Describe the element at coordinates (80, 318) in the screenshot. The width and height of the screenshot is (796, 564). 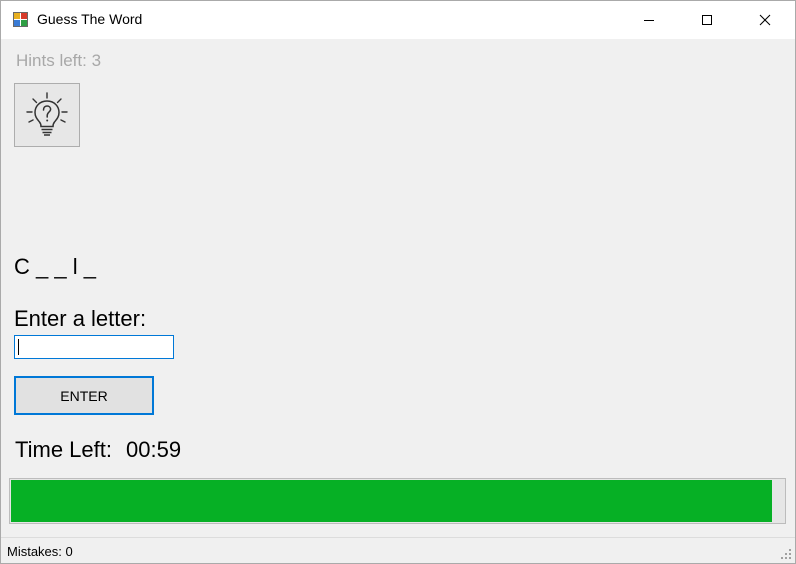
I see `enter-letter-label: Enter a letter:` at that location.